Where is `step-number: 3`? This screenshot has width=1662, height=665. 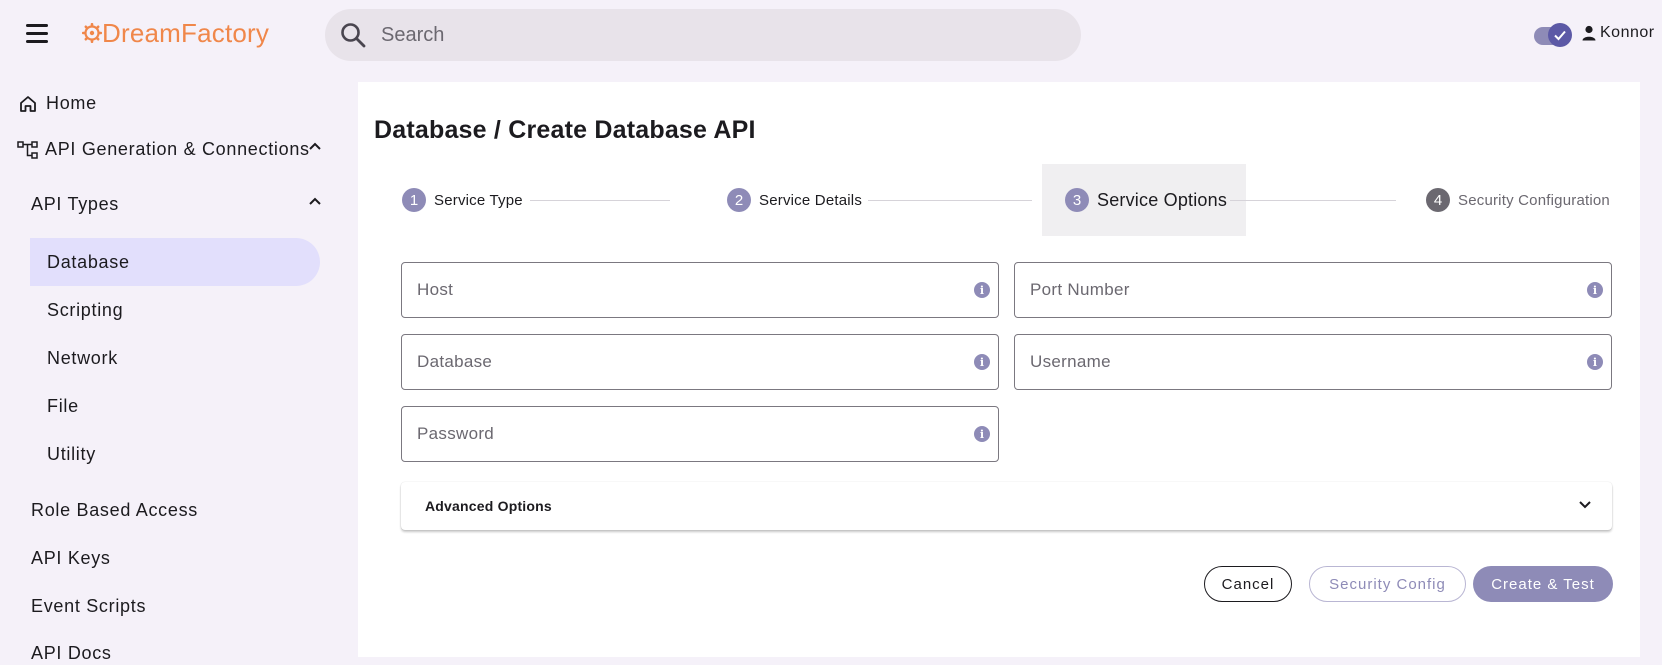 step-number: 3 is located at coordinates (1077, 200).